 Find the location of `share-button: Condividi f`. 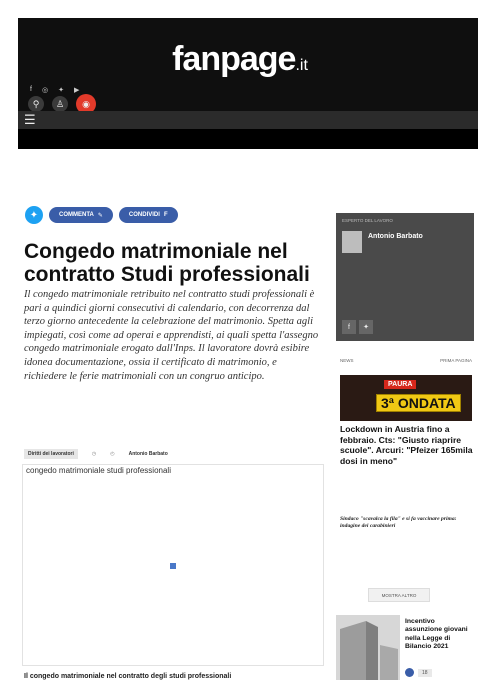

share-button: Condividi f is located at coordinates (148, 215).